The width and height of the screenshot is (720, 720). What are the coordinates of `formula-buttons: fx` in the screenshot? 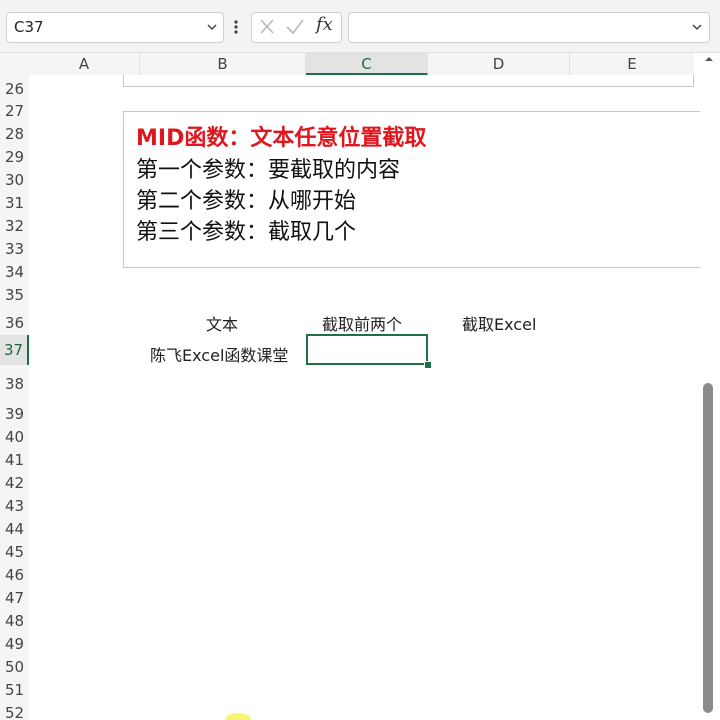 It's located at (296, 27).